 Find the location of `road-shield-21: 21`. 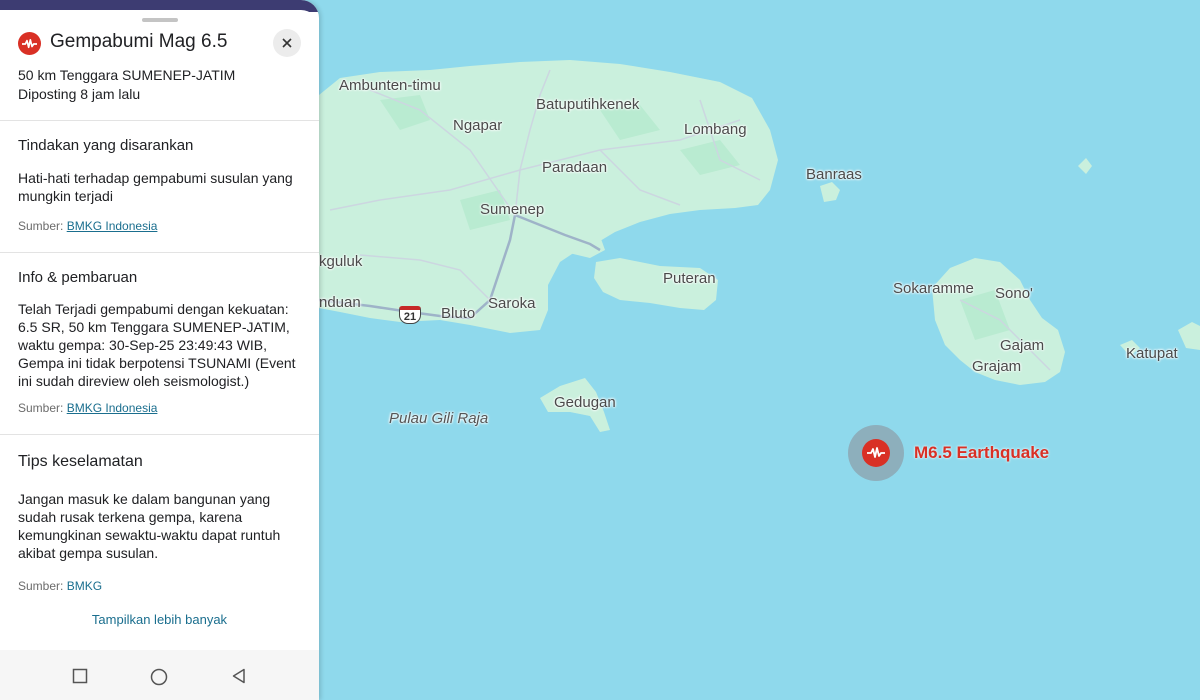

road-shield-21: 21 is located at coordinates (410, 315).